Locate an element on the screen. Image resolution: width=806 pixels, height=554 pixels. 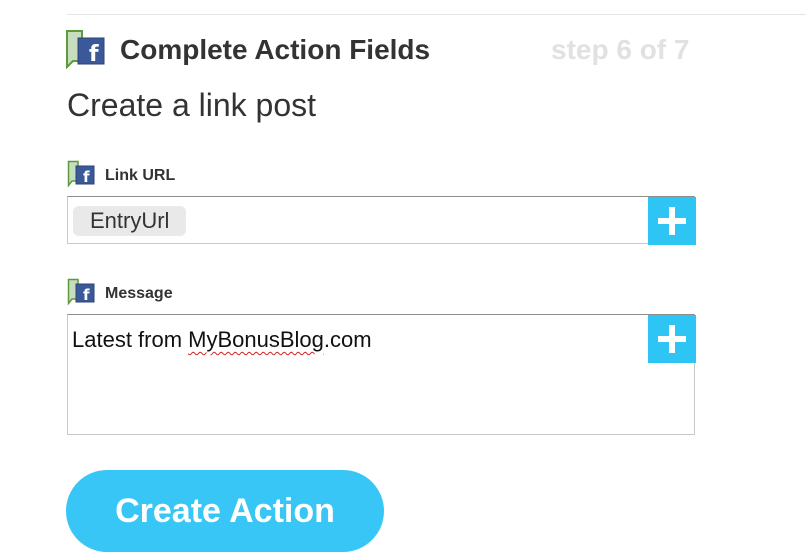
message-label: Message is located at coordinates (139, 293).